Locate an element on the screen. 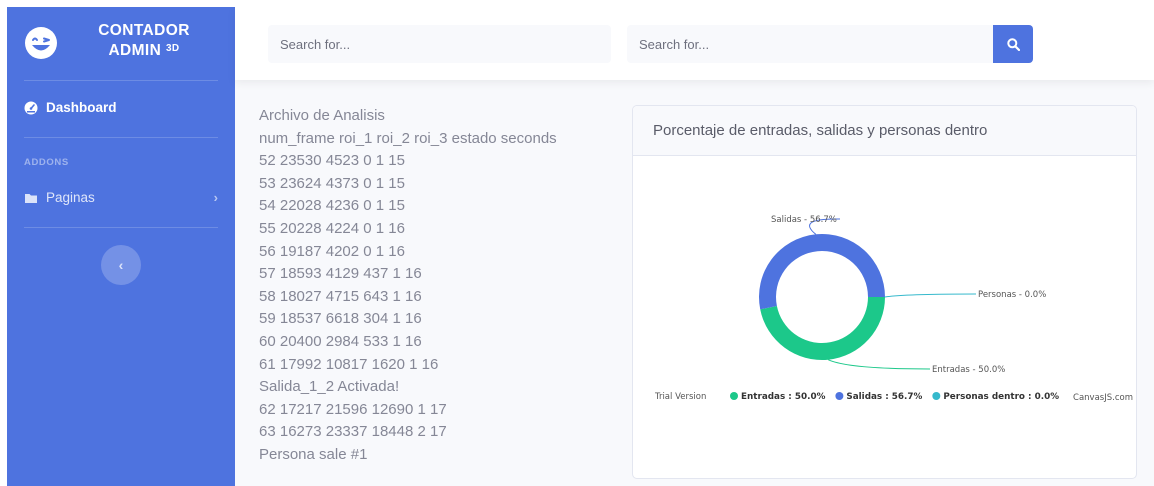 This screenshot has width=1154, height=486. chart-trial-label: Trial Version is located at coordinates (680, 397).